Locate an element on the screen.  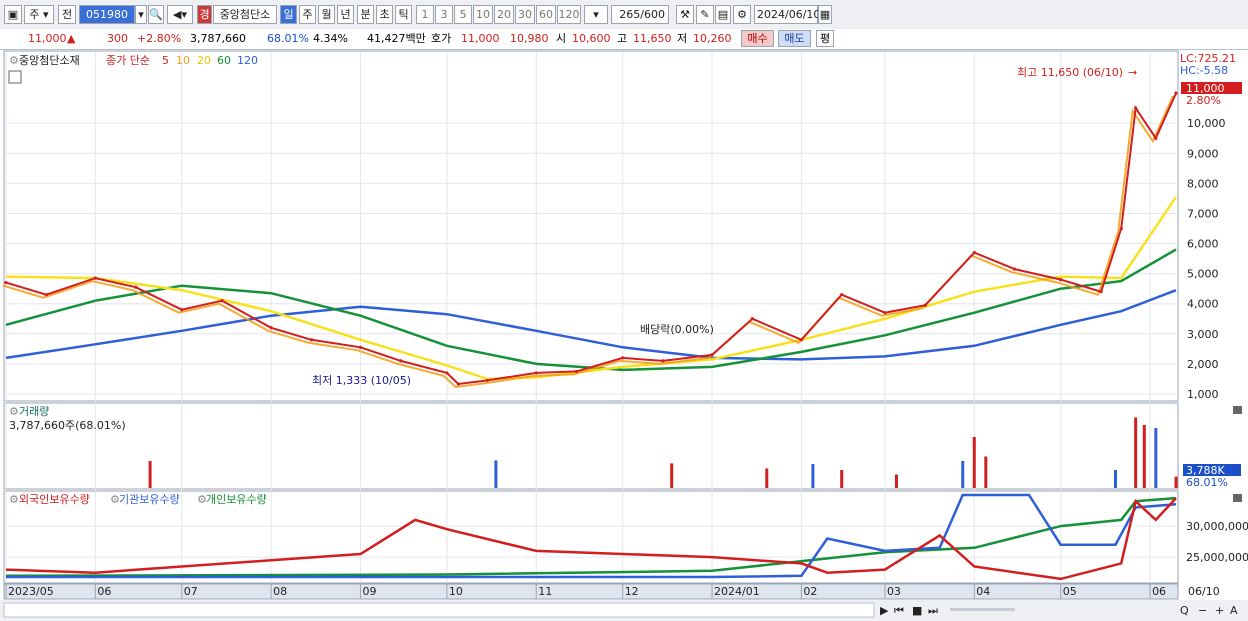
forward-icon: ⏭ is located at coordinates (933, 610).